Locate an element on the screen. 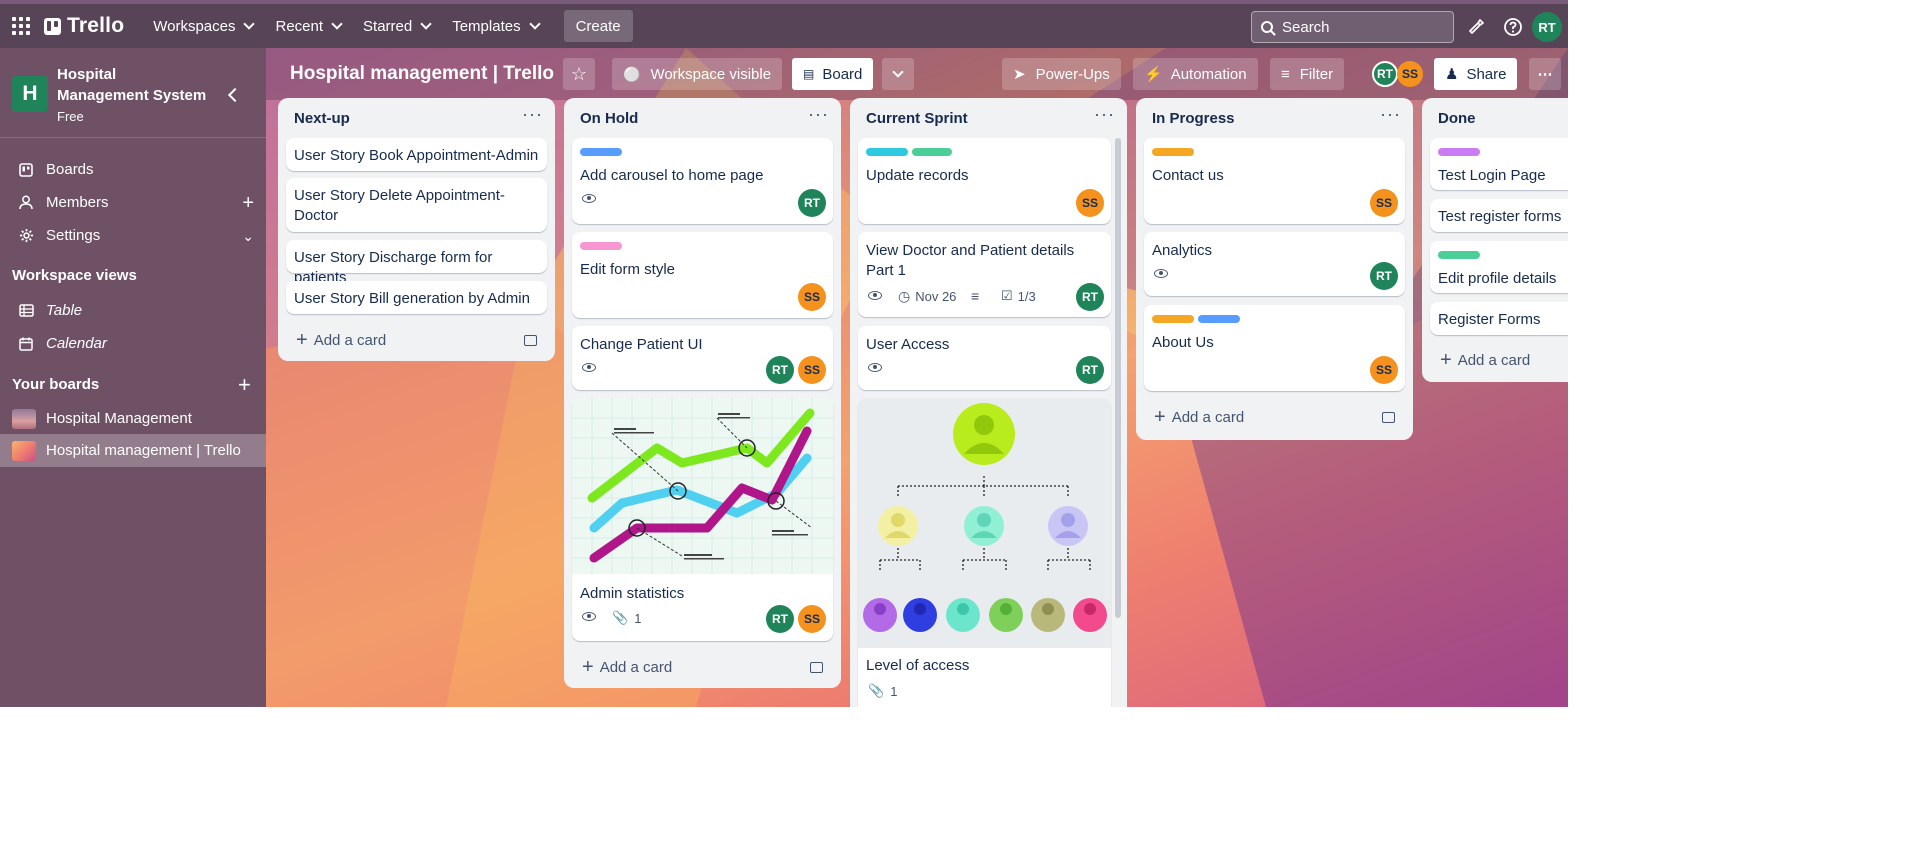 Image resolution: width=1918 pixels, height=865 pixels. card: Change Patient UI RT SS is located at coordinates (702, 358).